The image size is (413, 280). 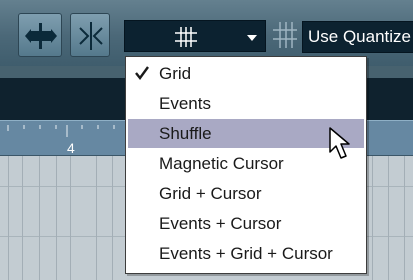 I want to click on menu-item-label: Grid + Cursor, so click(x=210, y=193).